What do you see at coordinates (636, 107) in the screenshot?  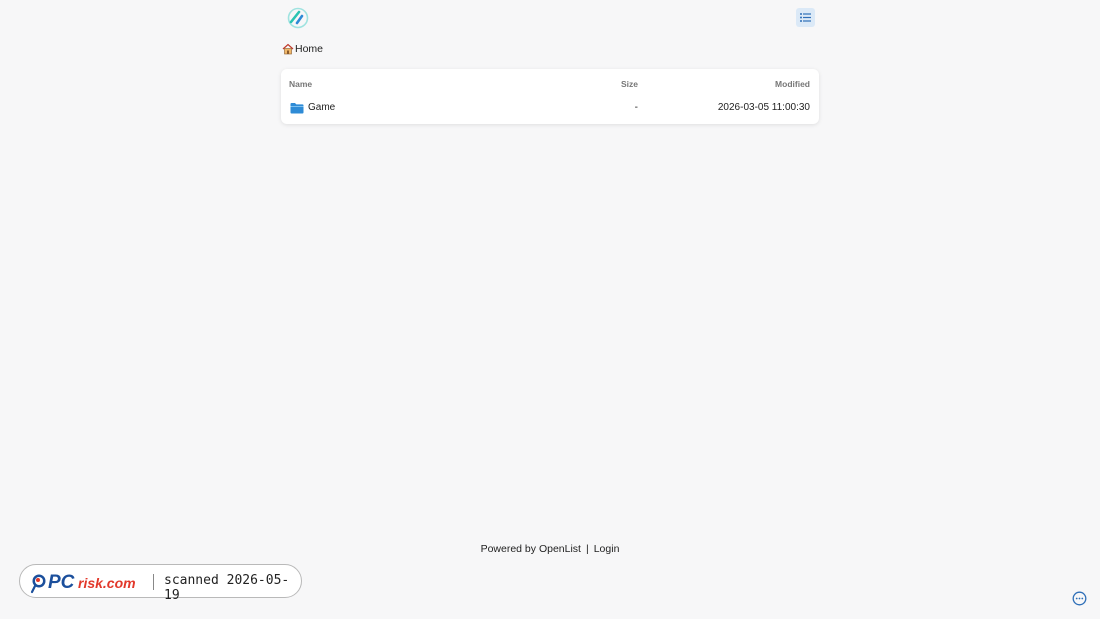 I see `file-size: -` at bounding box center [636, 107].